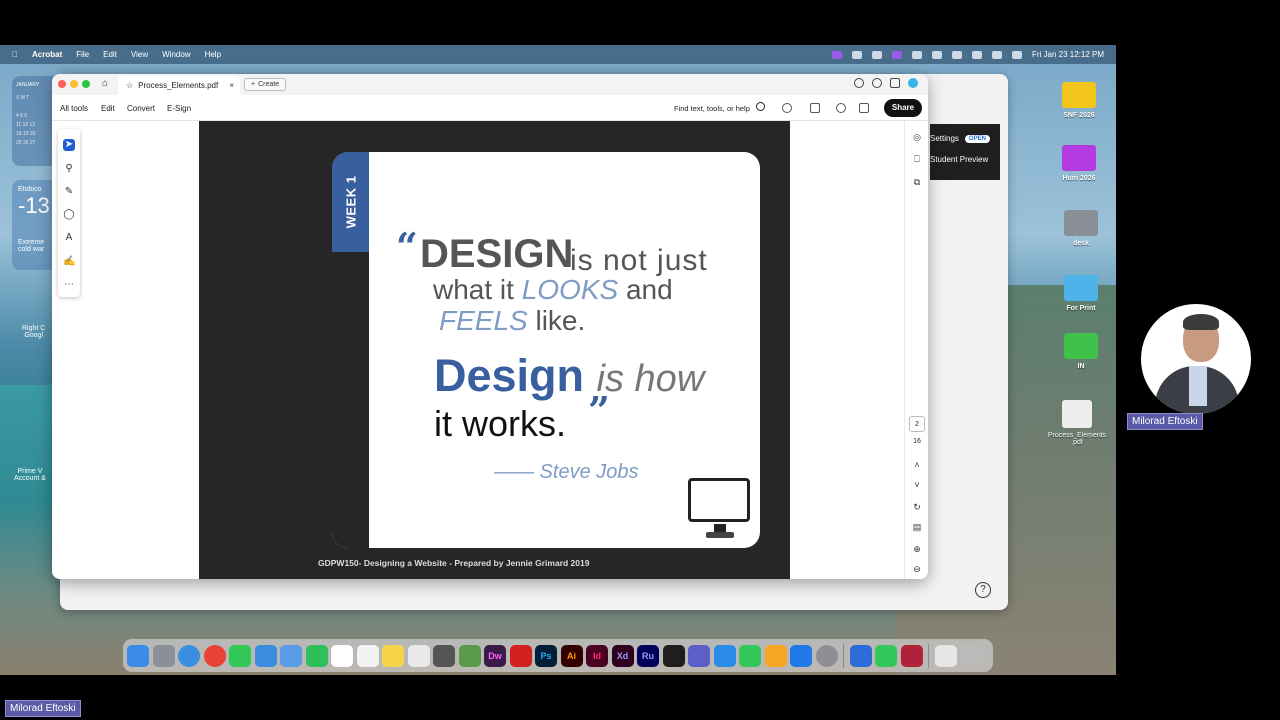  What do you see at coordinates (944, 138) in the screenshot?
I see `settings-label: Settings` at bounding box center [944, 138].